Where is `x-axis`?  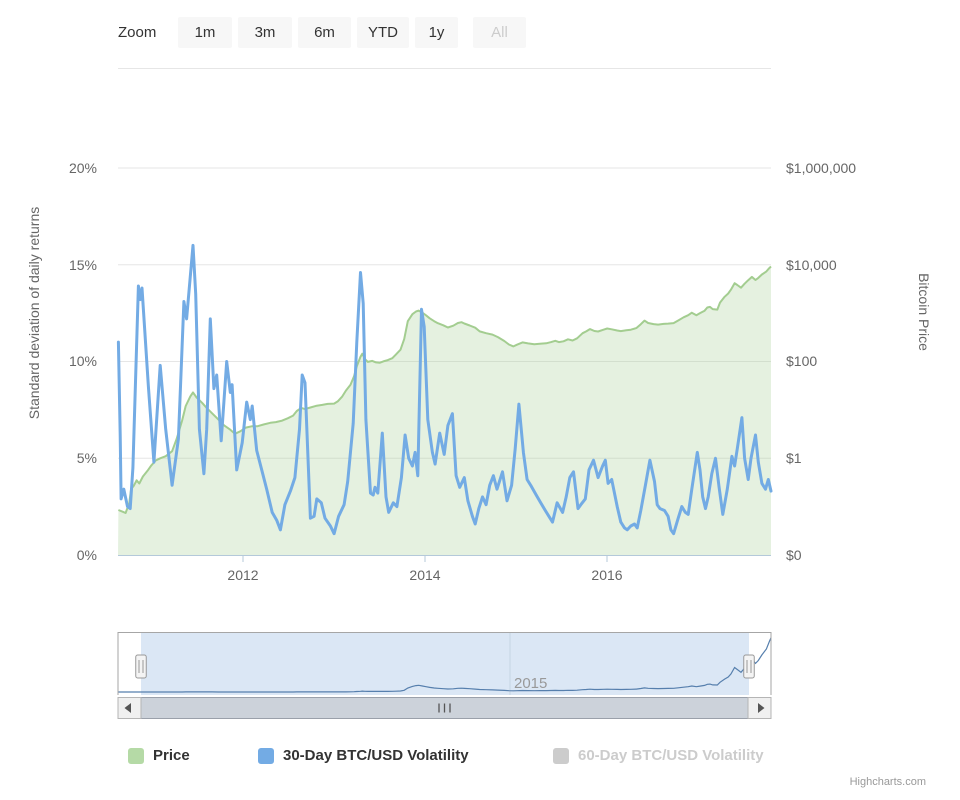
x-axis is located at coordinates (444, 558).